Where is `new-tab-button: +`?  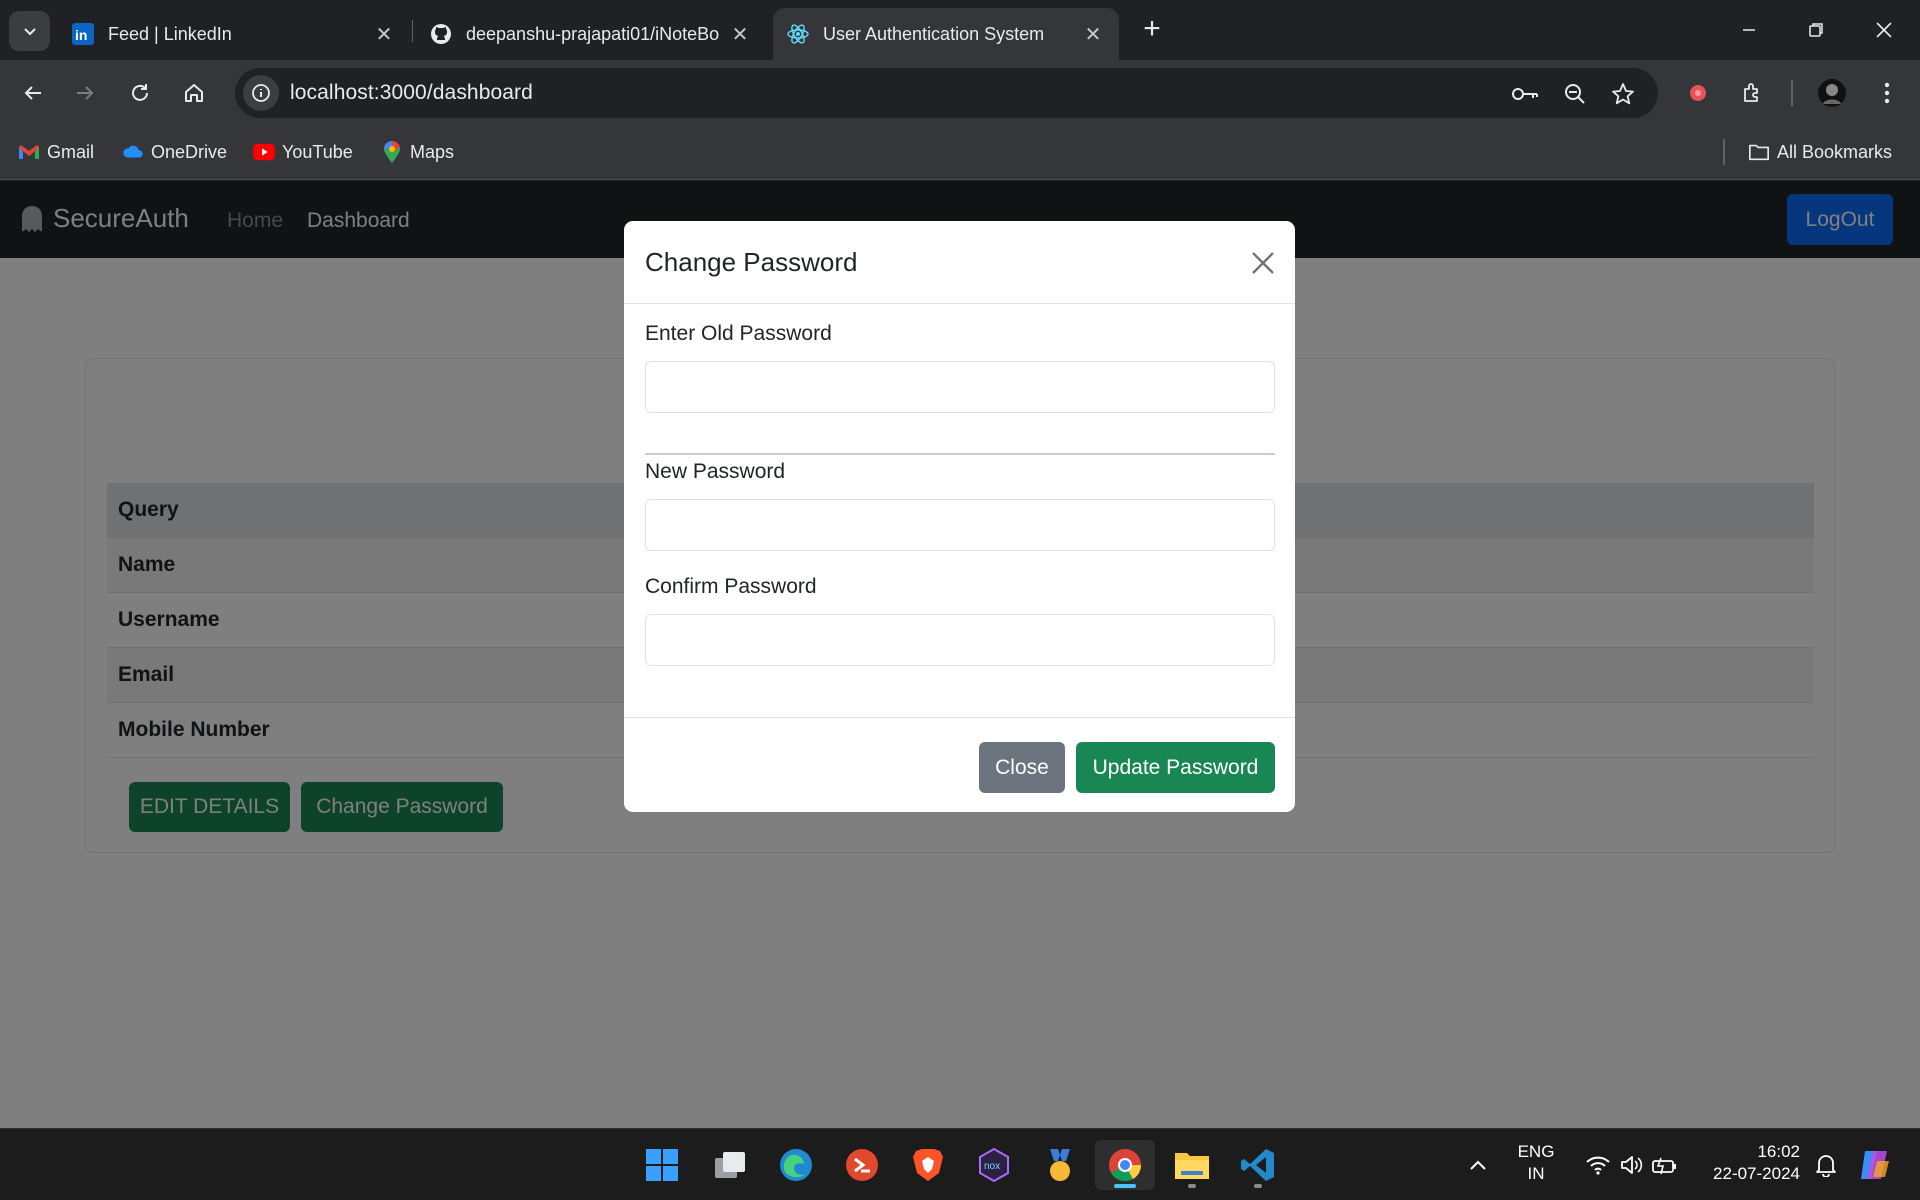 new-tab-button: + is located at coordinates (1152, 30).